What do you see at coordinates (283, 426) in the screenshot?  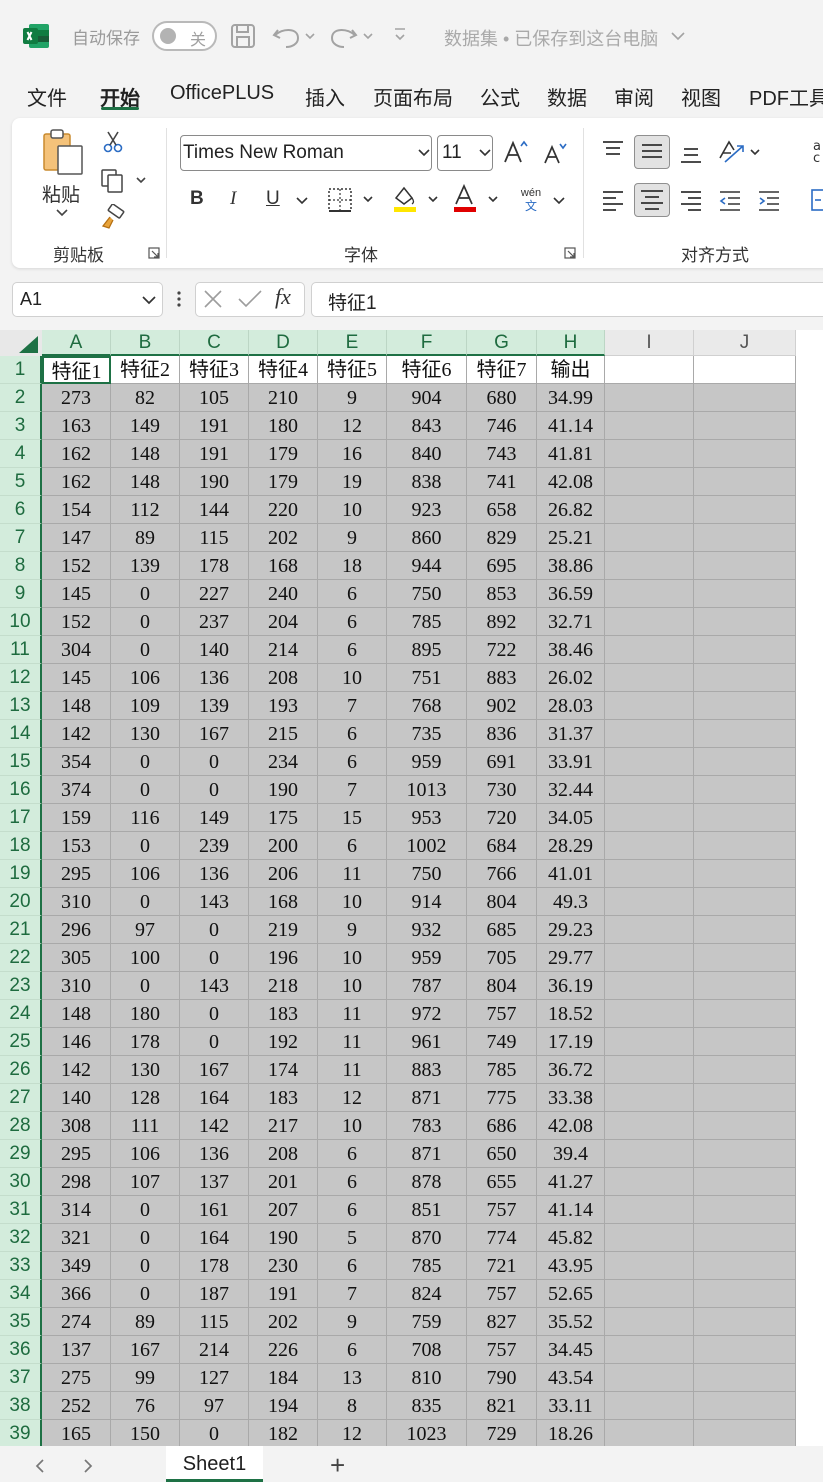 I see `table-cell: 180` at bounding box center [283, 426].